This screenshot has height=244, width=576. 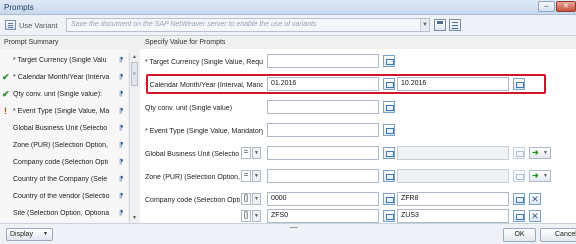 I want to click on window-titlebar: Prompts – ✕, so click(x=288, y=7).